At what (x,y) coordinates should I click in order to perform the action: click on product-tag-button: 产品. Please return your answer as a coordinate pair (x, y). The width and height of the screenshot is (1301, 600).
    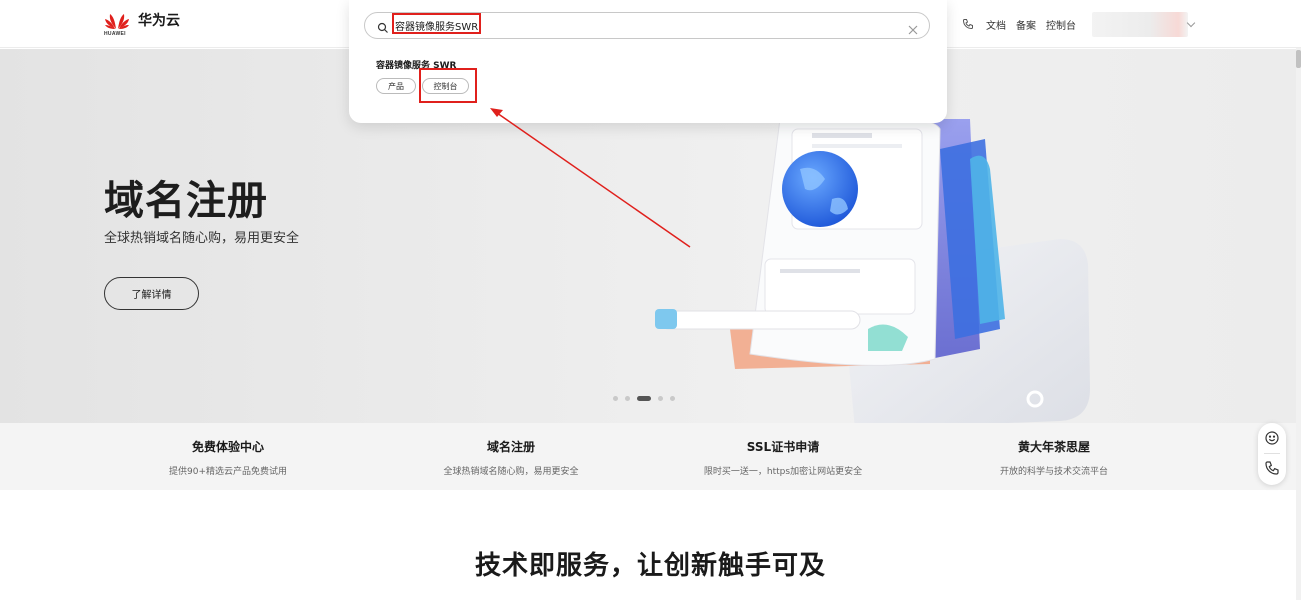
    Looking at the image, I should click on (396, 86).